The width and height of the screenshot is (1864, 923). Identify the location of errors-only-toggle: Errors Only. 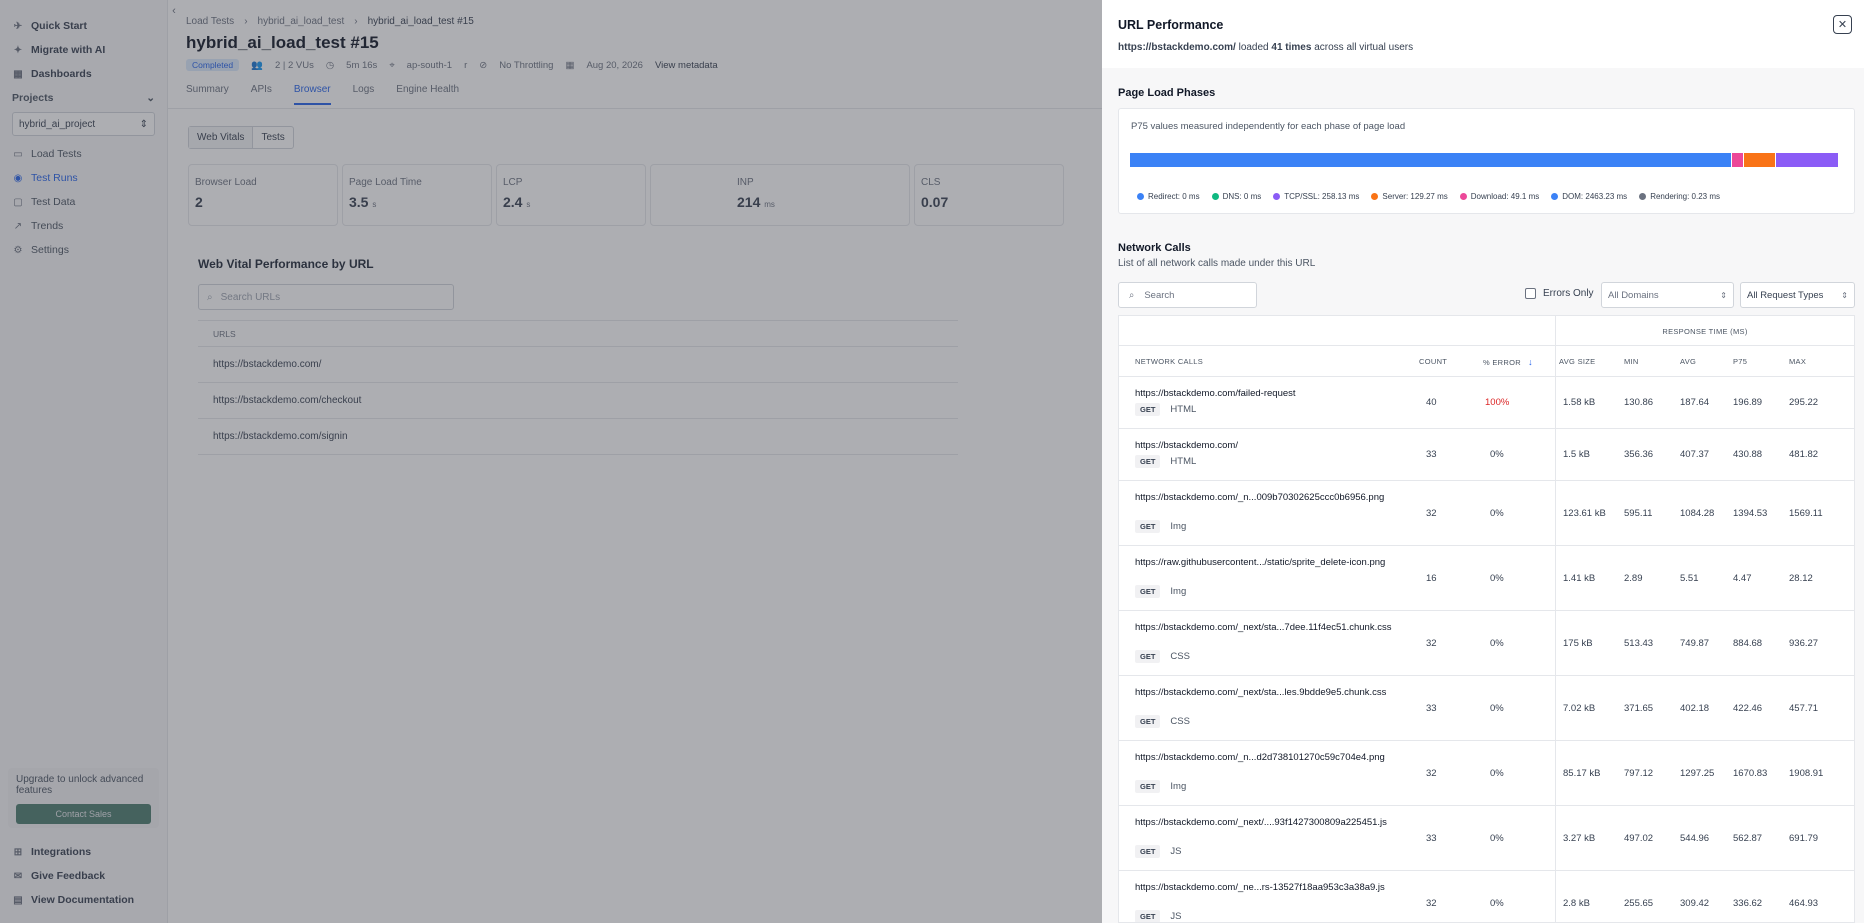
(1559, 293).